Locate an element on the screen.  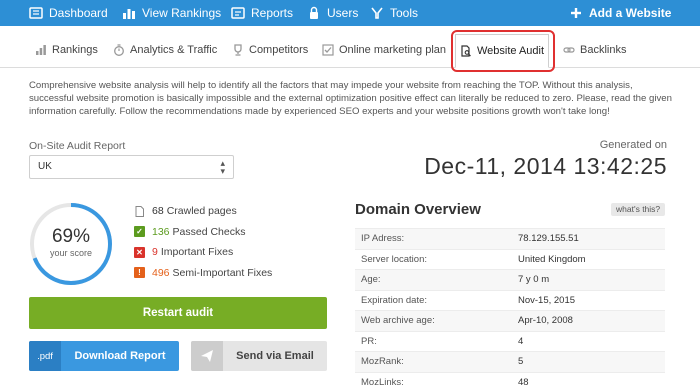
pdf-tag: .pdf is located at coordinates (45, 356).